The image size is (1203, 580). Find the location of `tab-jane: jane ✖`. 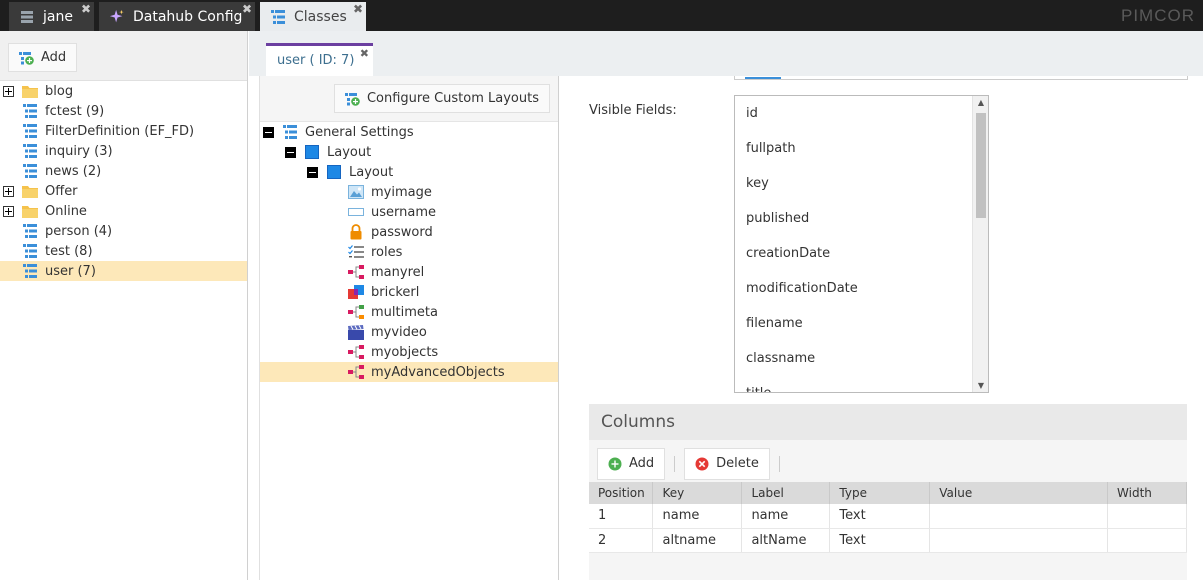

tab-jane: jane ✖ is located at coordinates (51, 16).